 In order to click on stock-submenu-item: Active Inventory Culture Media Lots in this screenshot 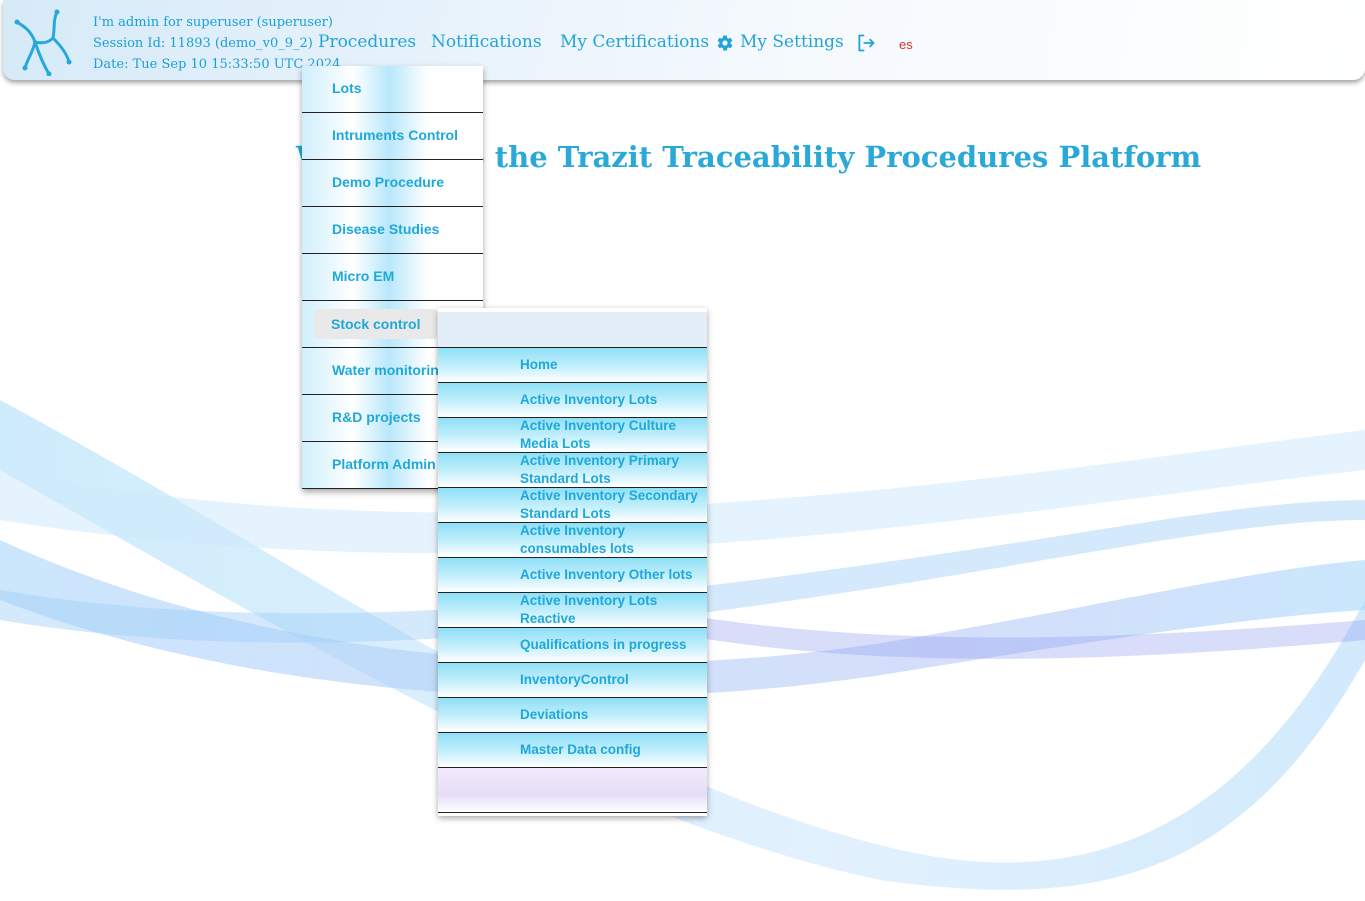, I will do `click(572, 435)`.